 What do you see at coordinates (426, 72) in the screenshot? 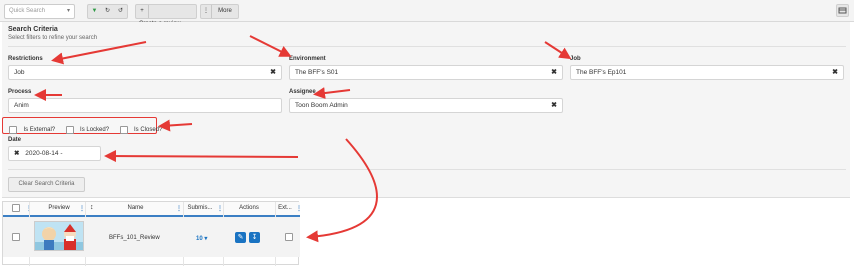
I see `environment-field: The BFF's S01 ✖` at bounding box center [426, 72].